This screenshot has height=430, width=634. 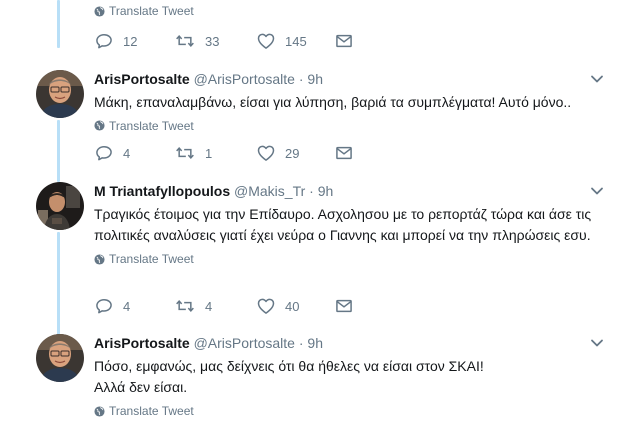 I want to click on tweet-header: M Triantafyllopoulos @Makis_Tr · 9h, so click(x=349, y=191).